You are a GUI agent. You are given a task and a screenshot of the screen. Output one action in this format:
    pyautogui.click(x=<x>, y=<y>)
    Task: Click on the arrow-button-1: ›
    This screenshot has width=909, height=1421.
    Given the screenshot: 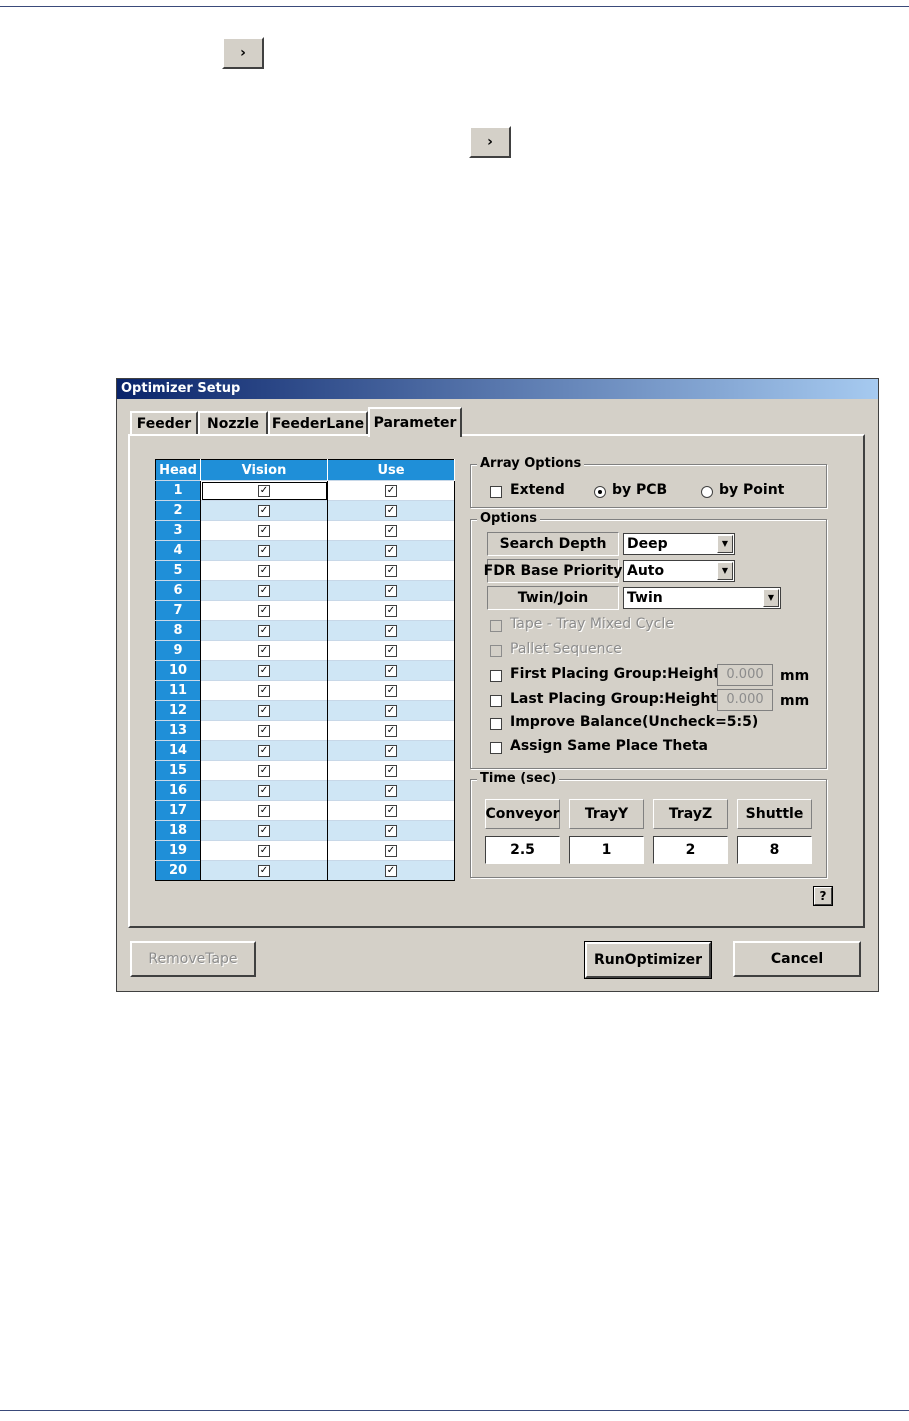 What is the action you would take?
    pyautogui.click(x=243, y=53)
    